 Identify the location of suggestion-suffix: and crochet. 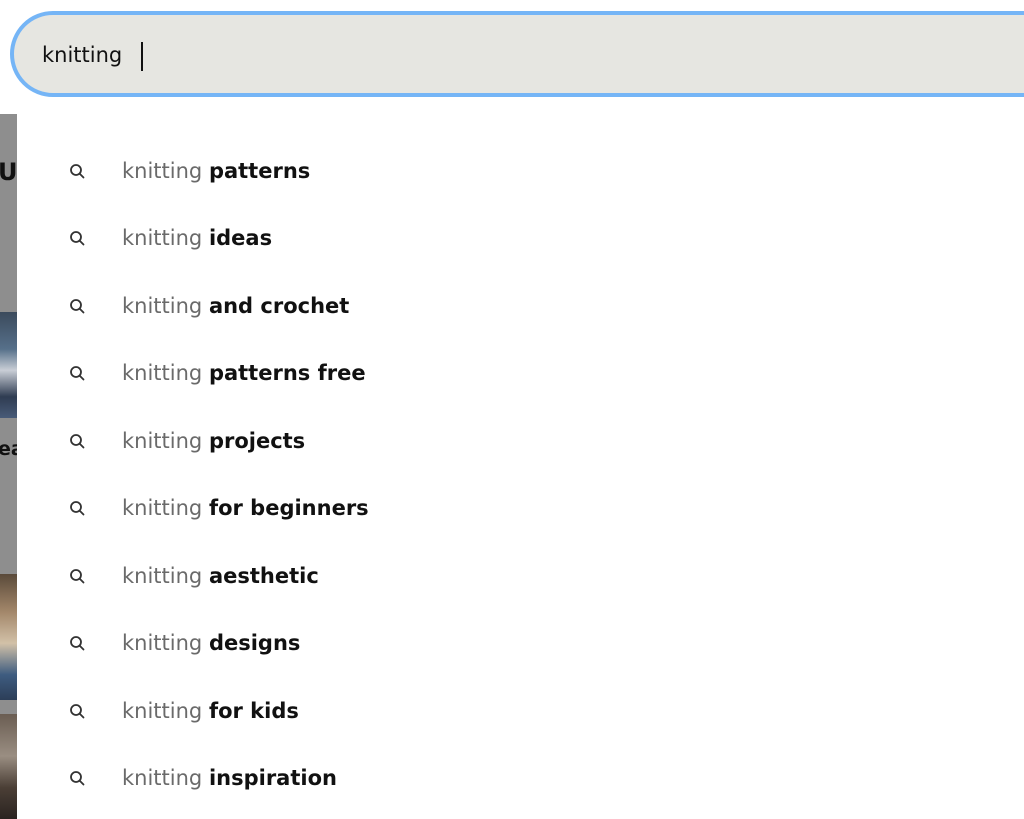
(279, 305).